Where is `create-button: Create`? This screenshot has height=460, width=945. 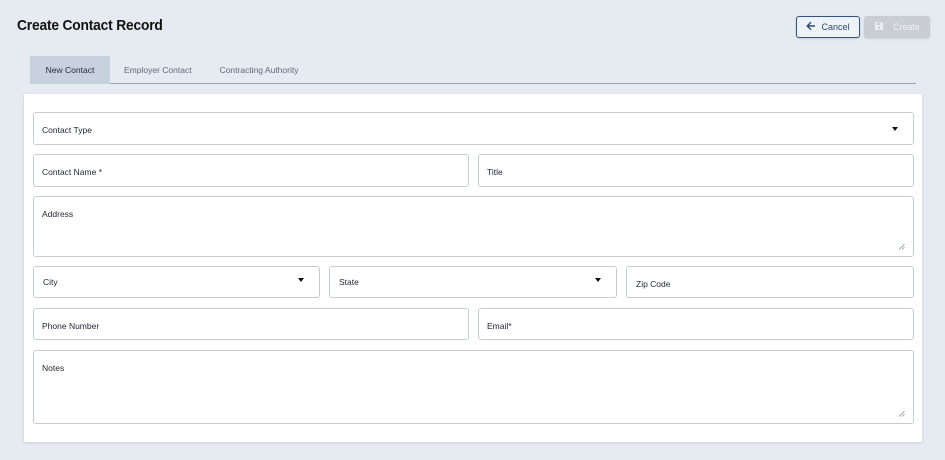 create-button: Create is located at coordinates (897, 27).